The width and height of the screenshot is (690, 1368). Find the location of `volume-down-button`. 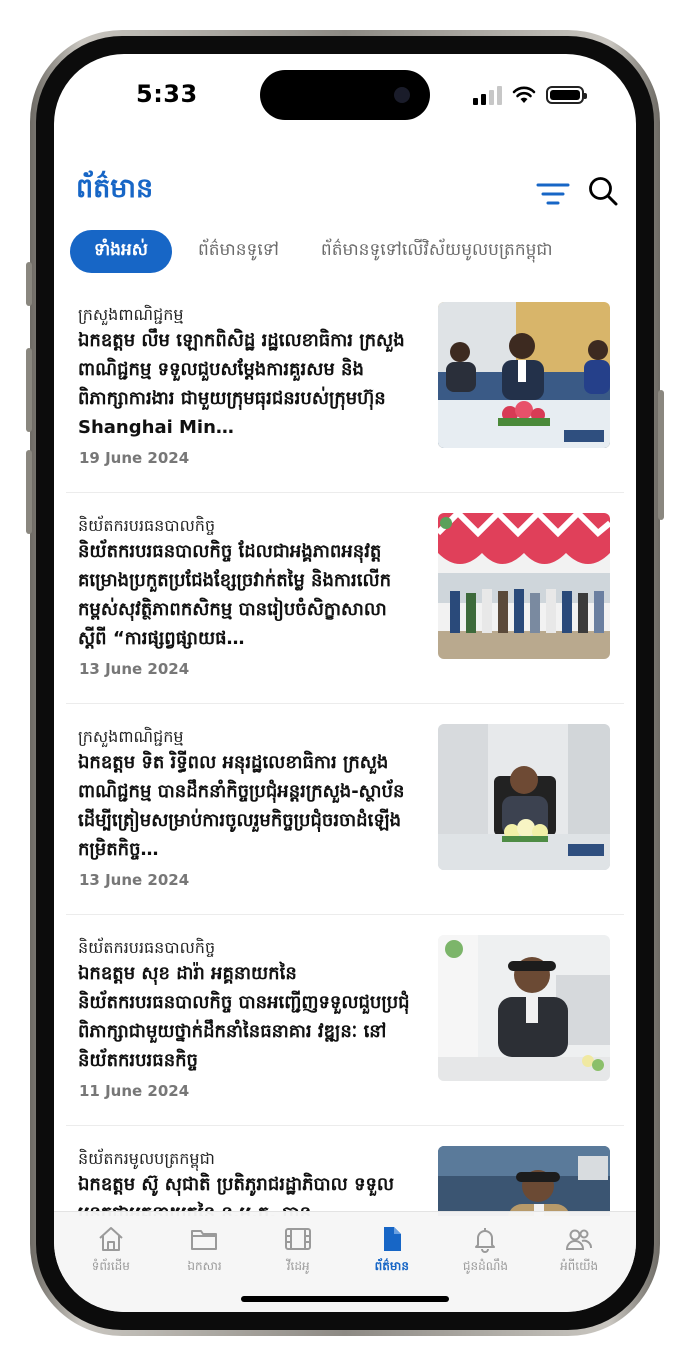

volume-down-button is located at coordinates (29, 492).